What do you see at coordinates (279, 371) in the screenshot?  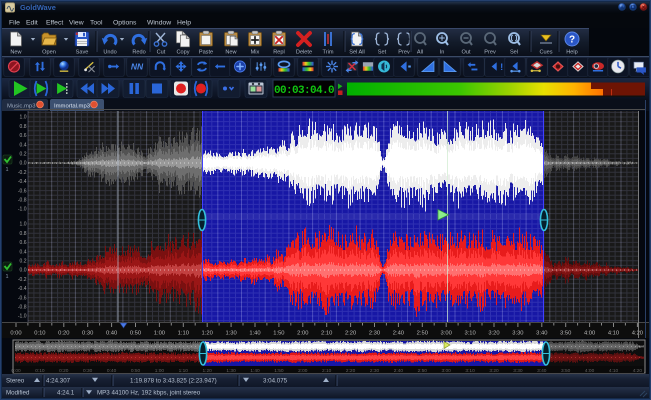 I see `svg-text: 1:50` at bounding box center [279, 371].